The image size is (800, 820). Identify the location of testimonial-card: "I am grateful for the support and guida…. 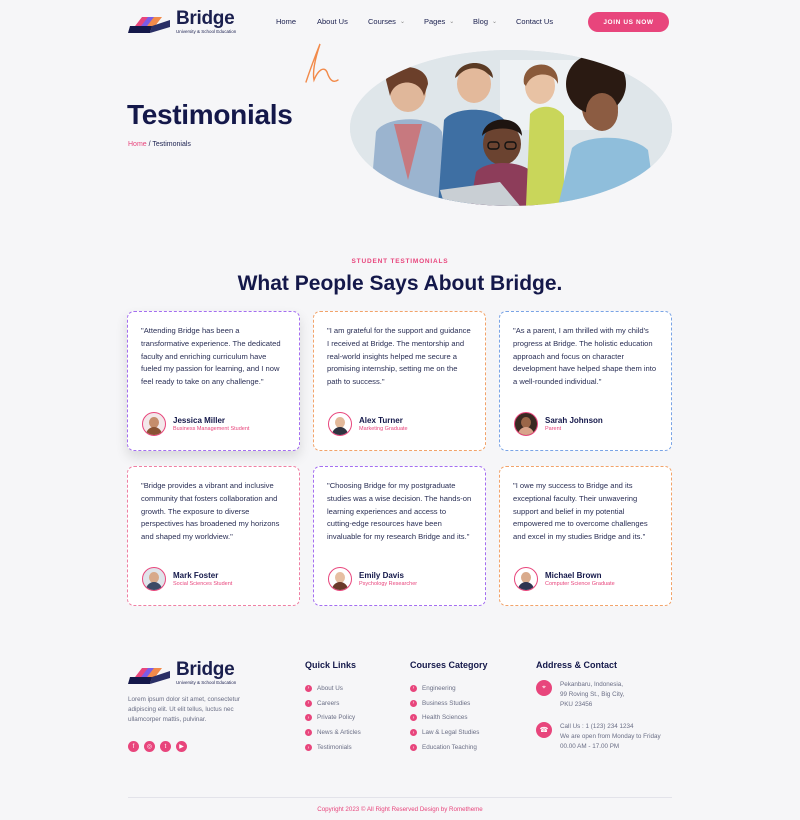
(399, 381).